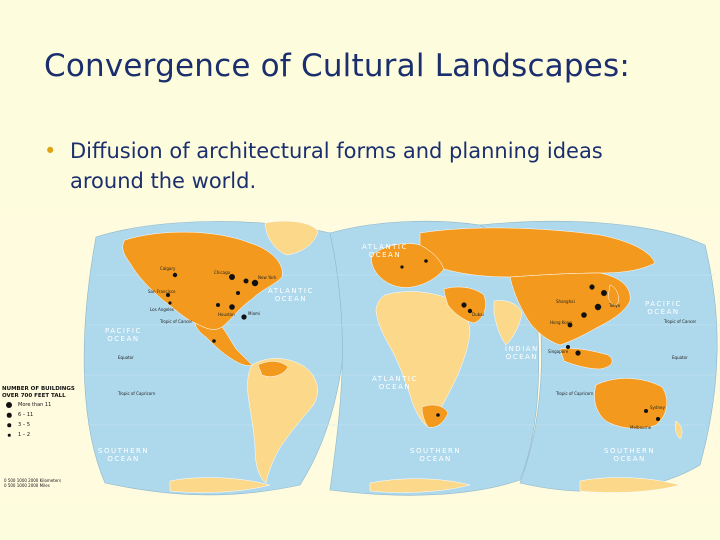 The width and height of the screenshot is (720, 540). Describe the element at coordinates (9, 435) in the screenshot. I see `dot-tiny-icon` at that location.